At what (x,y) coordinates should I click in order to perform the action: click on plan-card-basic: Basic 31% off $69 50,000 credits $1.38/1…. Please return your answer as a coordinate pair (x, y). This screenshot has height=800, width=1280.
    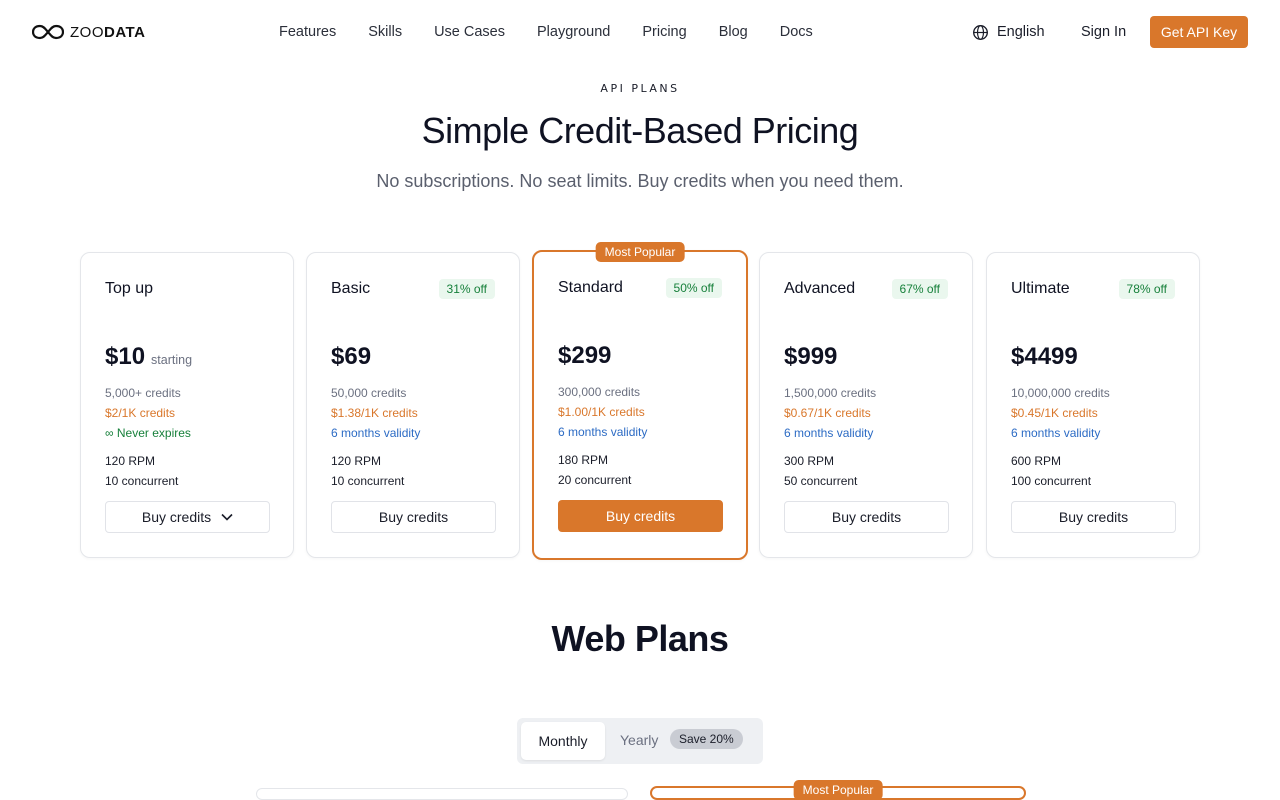
    Looking at the image, I should click on (413, 405).